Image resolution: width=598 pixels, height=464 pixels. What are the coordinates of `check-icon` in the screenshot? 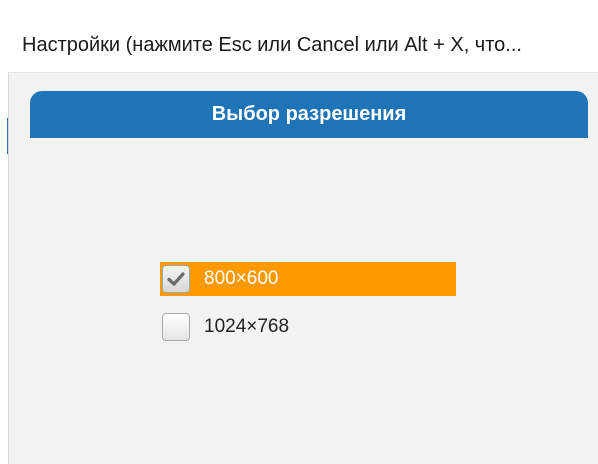 It's located at (176, 279).